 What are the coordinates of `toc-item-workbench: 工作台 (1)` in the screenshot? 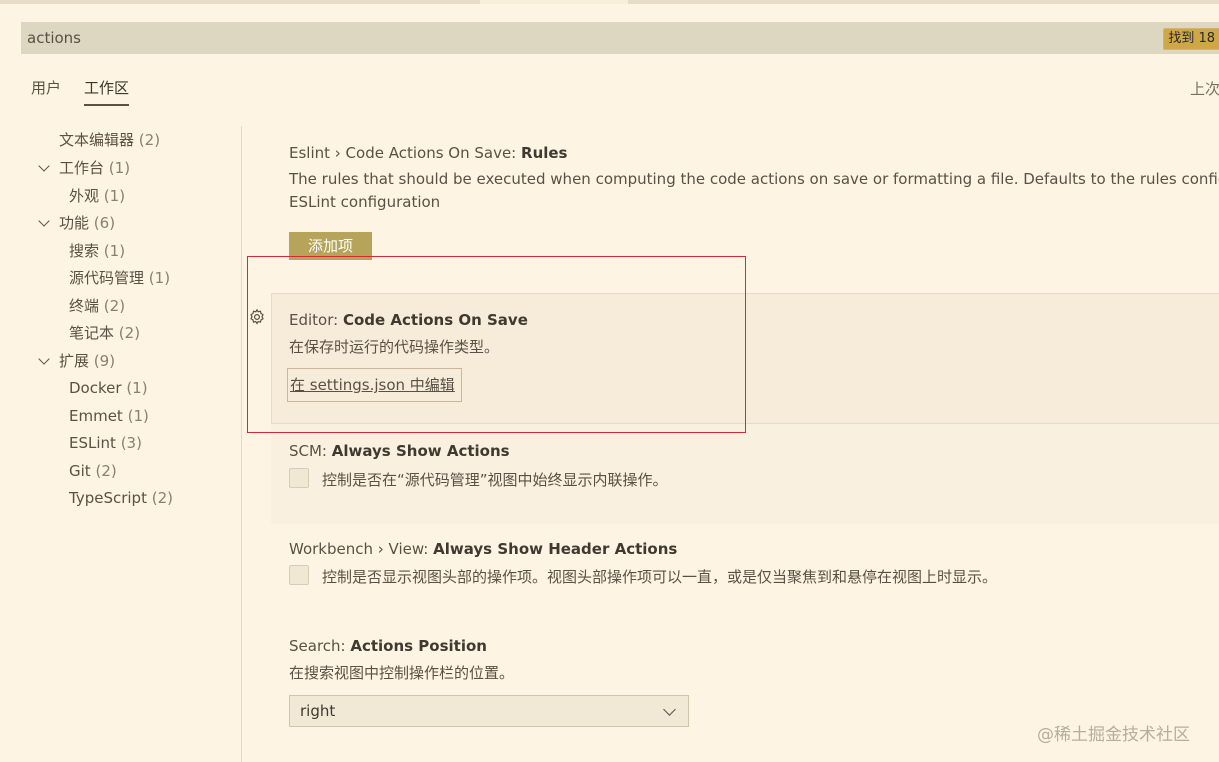 It's located at (94, 168).